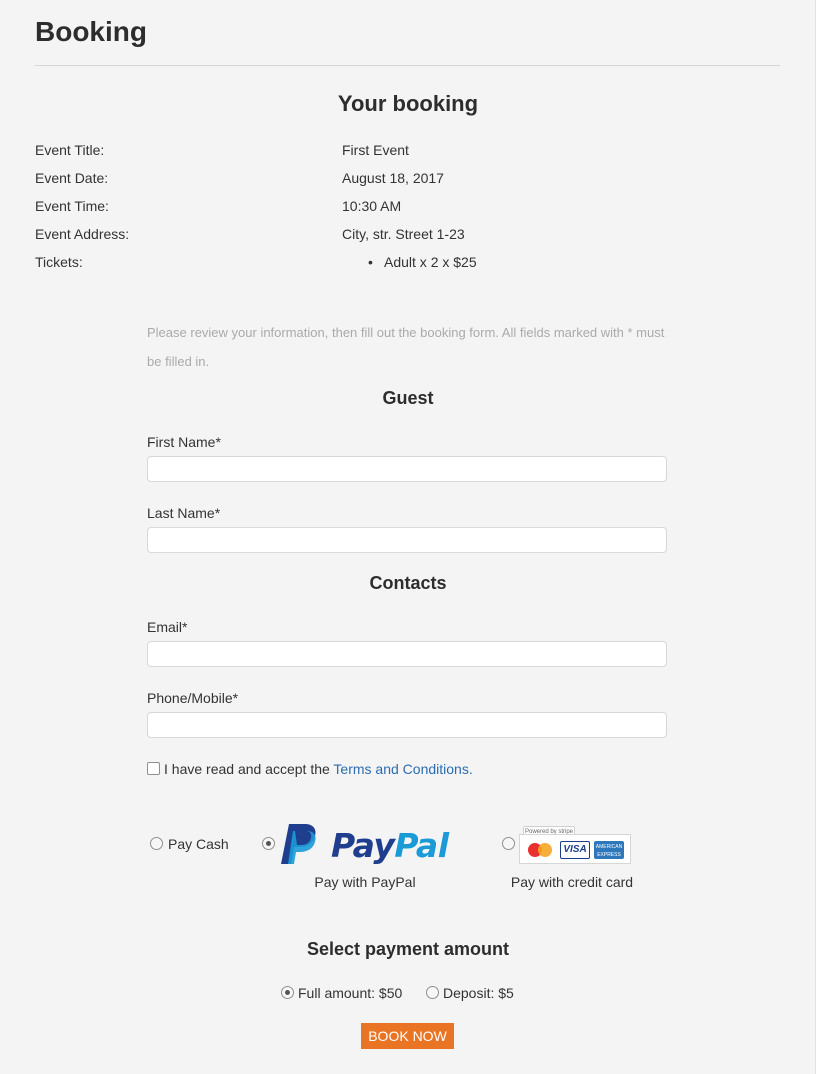 The image size is (816, 1074). I want to click on email-label: Email*, so click(167, 627).